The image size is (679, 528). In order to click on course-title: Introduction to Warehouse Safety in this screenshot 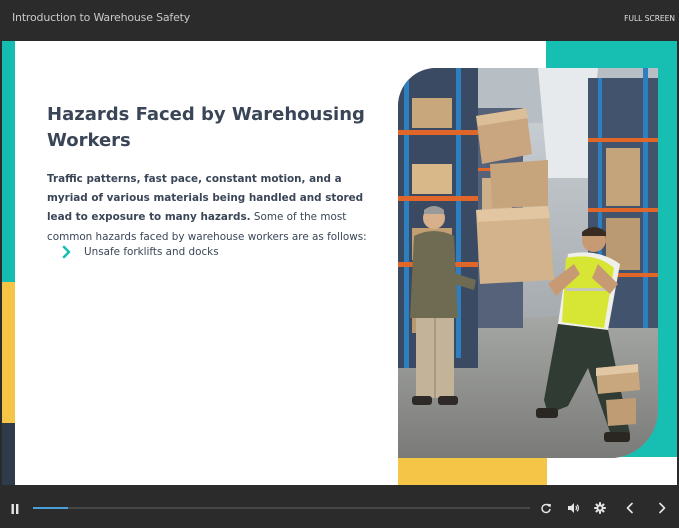, I will do `click(101, 17)`.